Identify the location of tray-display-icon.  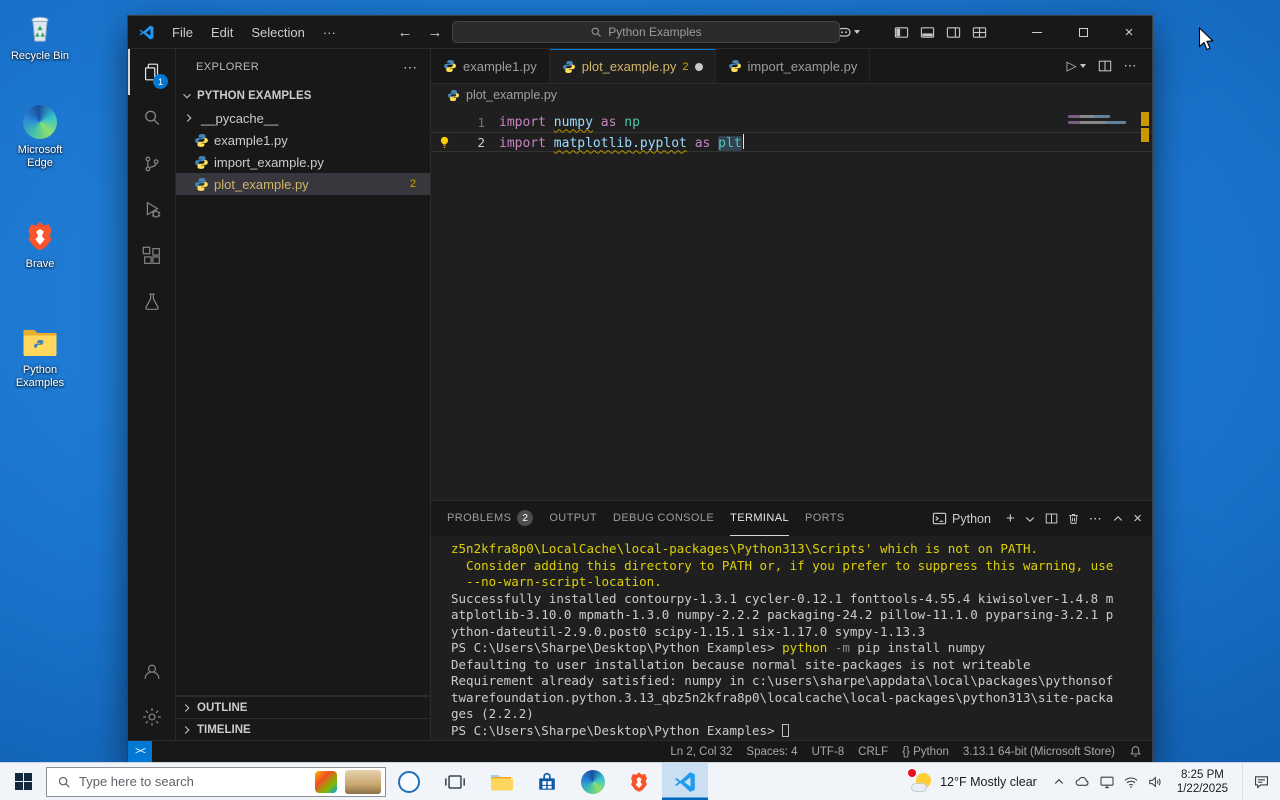
(1107, 781).